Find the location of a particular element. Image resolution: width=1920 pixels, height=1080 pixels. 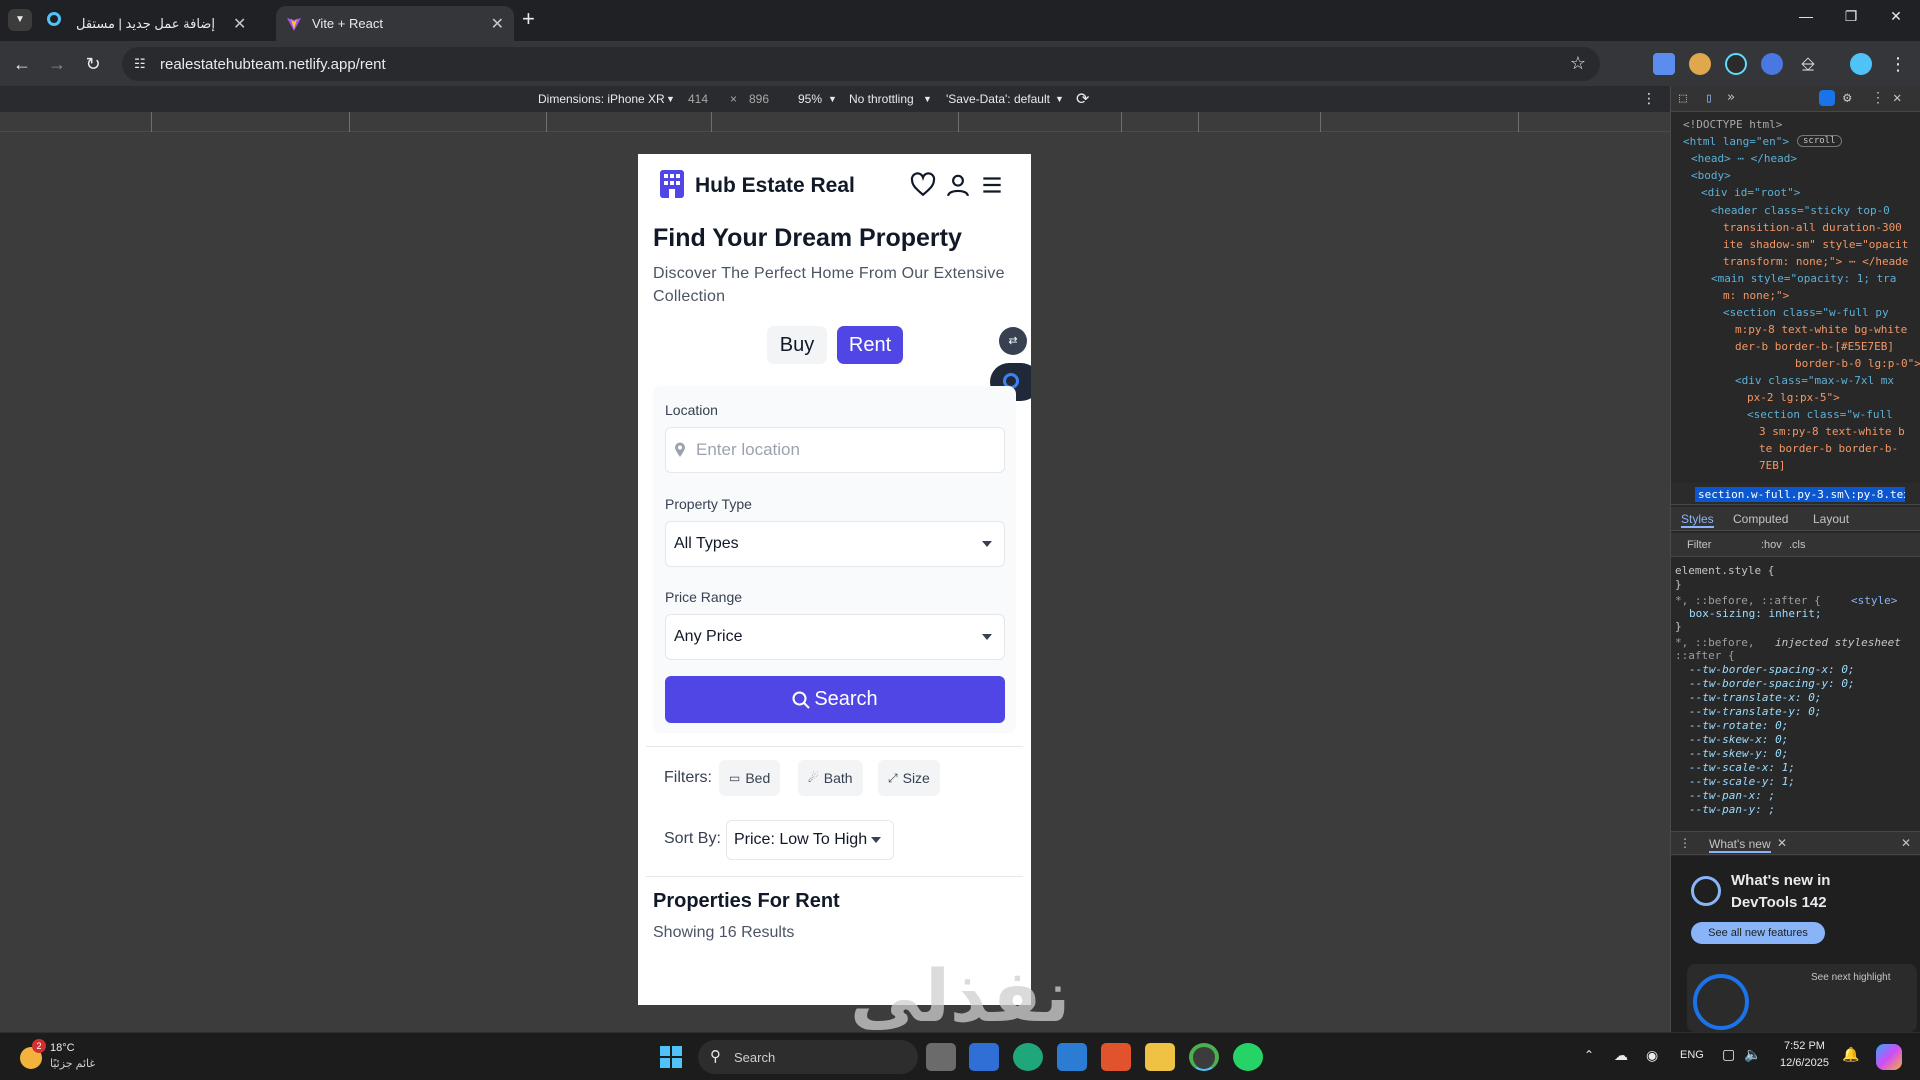

width-input: 414 is located at coordinates (698, 99).